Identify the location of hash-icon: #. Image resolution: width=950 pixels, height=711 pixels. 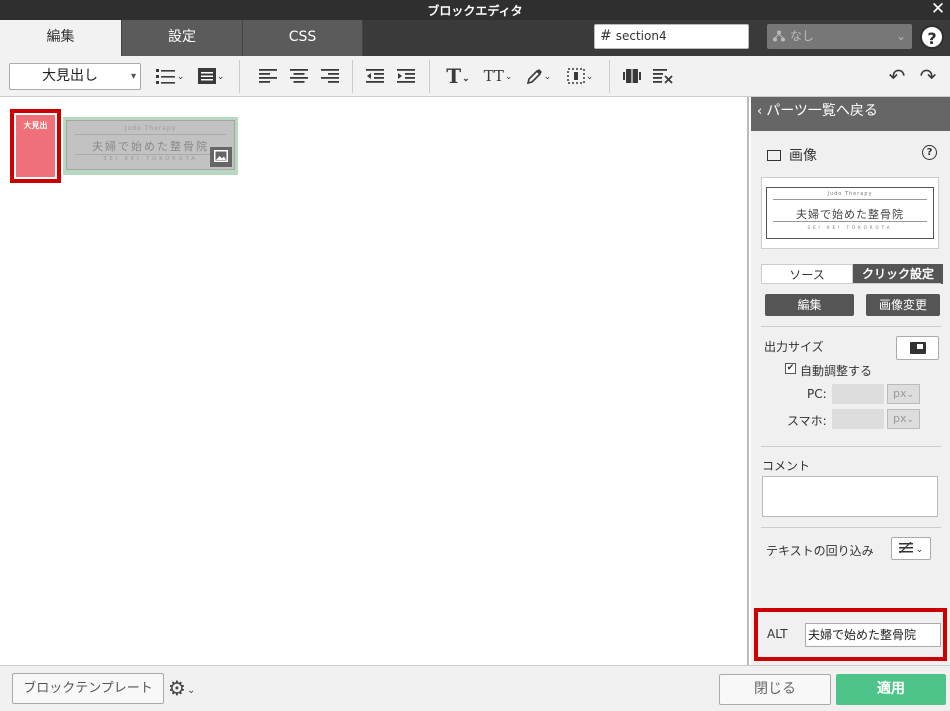
(606, 36).